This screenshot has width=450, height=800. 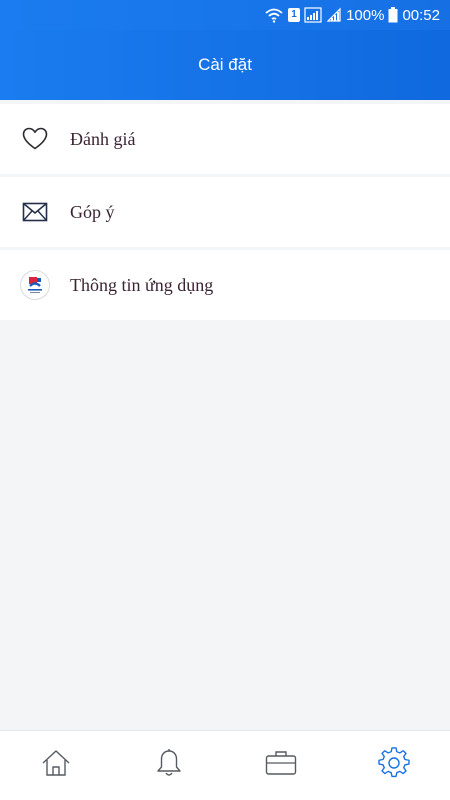 I want to click on settings-item-label: Thông tin ứng dụng, so click(x=142, y=284).